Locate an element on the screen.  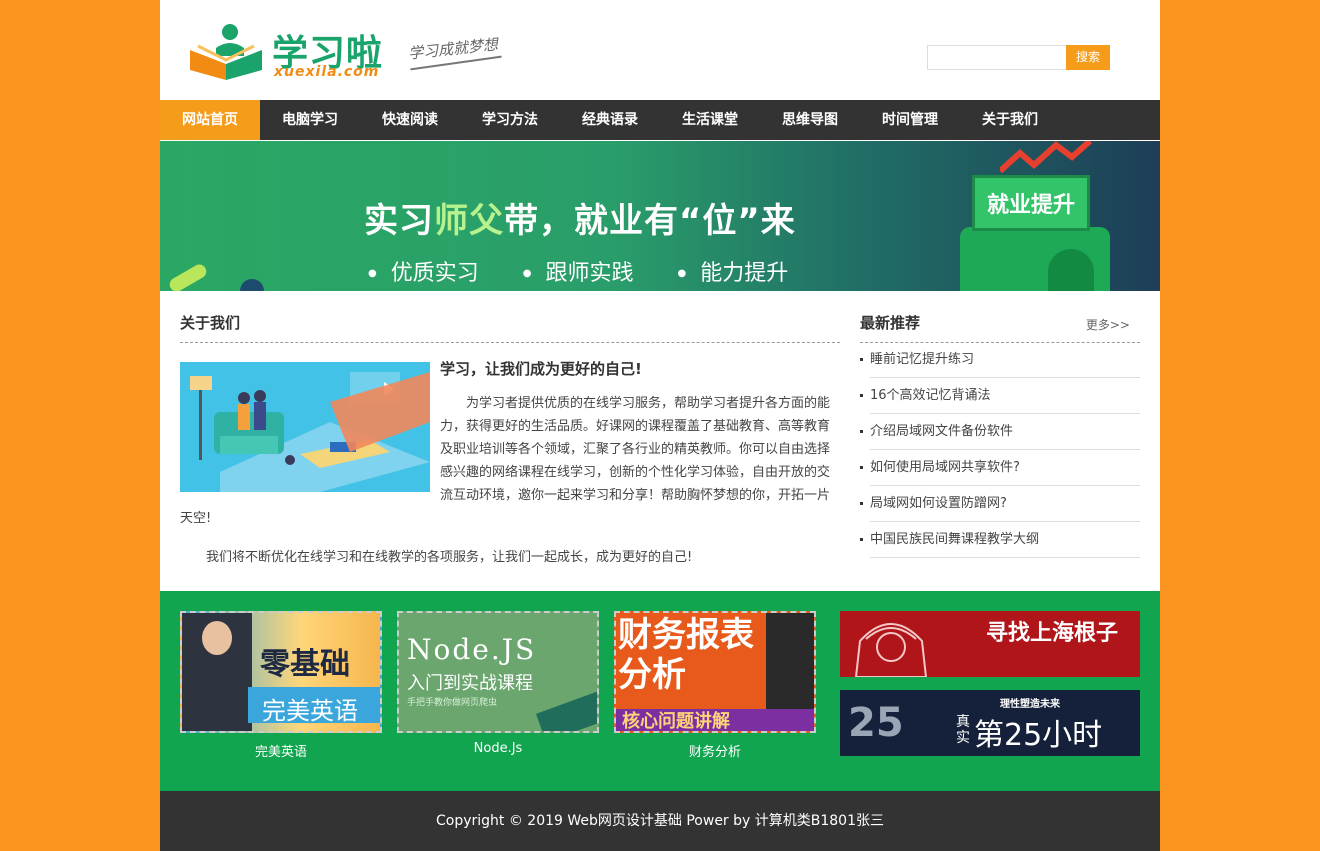
course-card-nodejs: Node.JS 入门到实战课程 手把手教你做网页爬虫 Node.Js is located at coordinates (498, 683).